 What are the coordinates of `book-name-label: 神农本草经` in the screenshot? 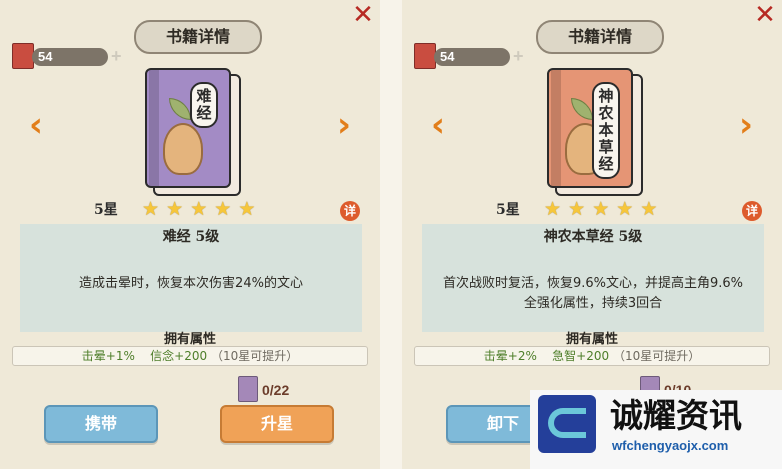 It's located at (606, 130).